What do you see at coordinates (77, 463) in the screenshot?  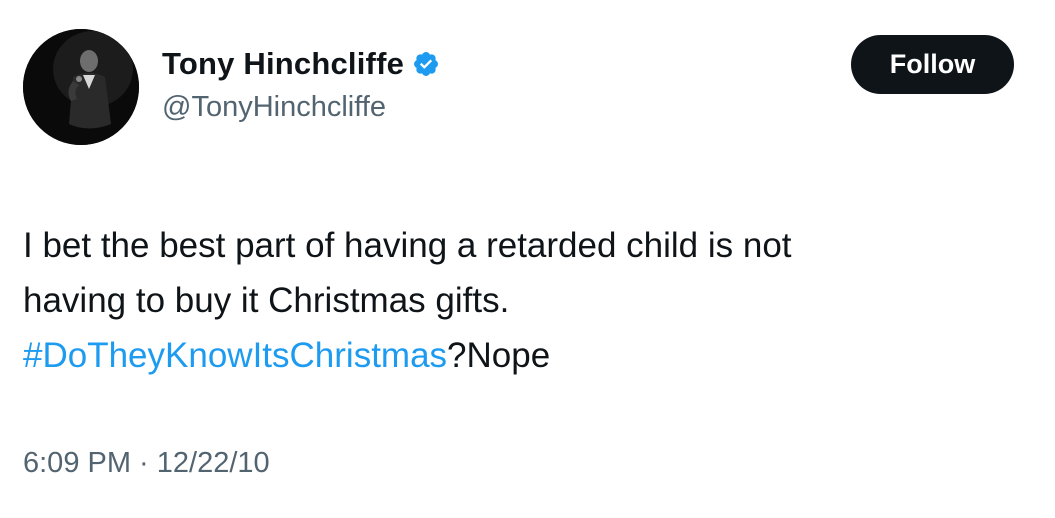 I see `tweet-time-link: 6:09 PM` at bounding box center [77, 463].